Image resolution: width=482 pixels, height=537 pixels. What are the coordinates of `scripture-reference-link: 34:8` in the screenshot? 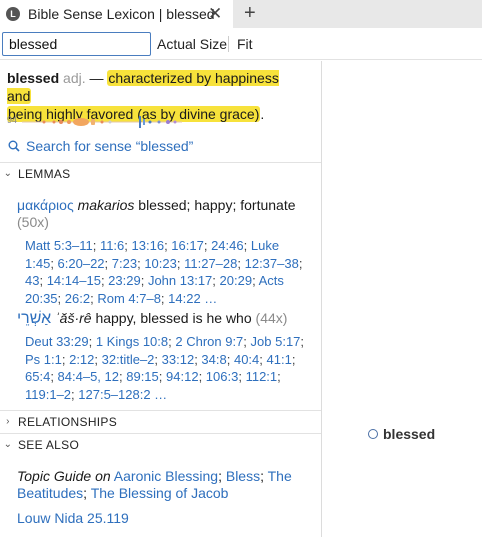 It's located at (213, 359).